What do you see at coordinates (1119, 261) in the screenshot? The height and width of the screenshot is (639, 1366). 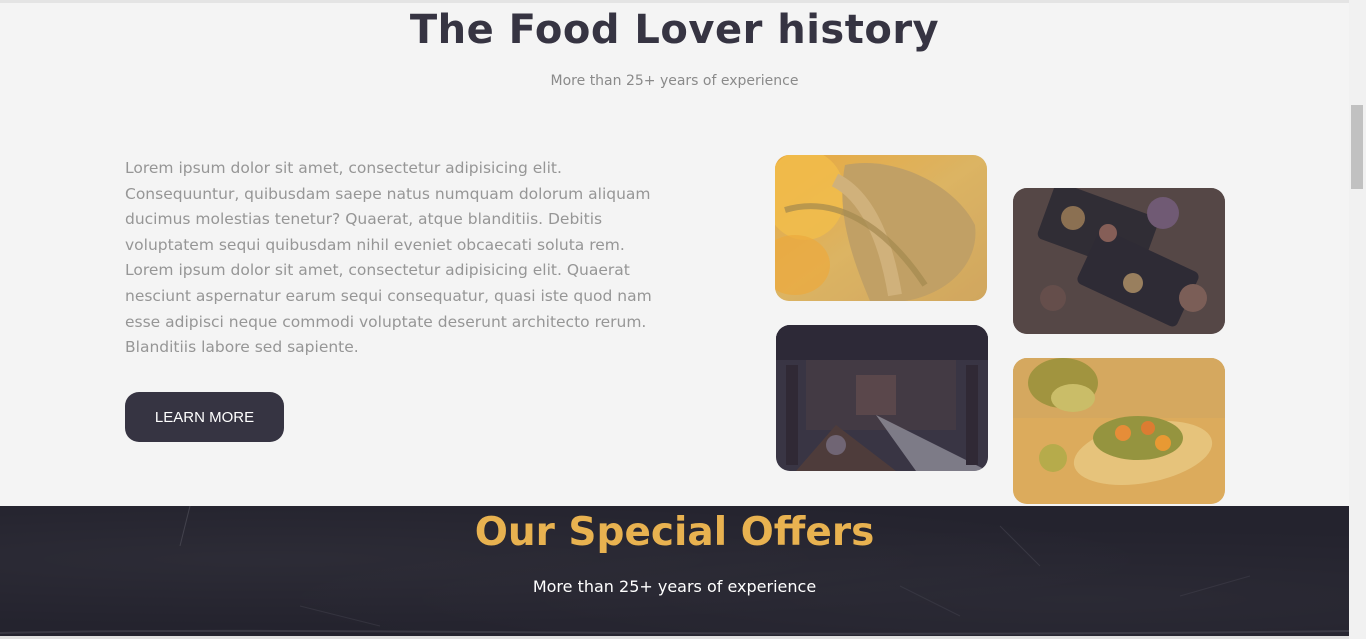 I see `platter-photo` at bounding box center [1119, 261].